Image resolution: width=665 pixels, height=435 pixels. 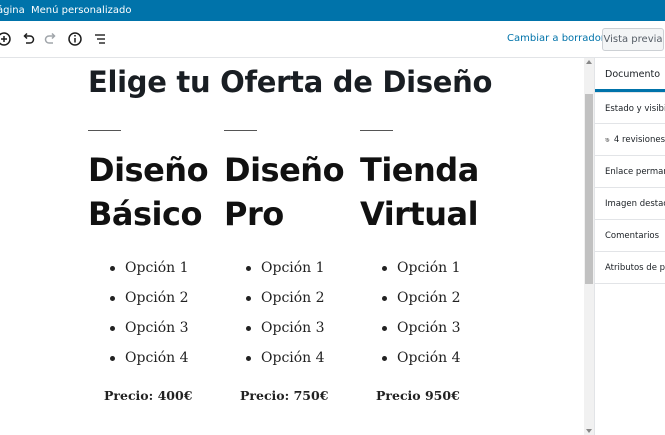 I want to click on switch-to-draft-button: Cambiar a borrador, so click(x=556, y=38).